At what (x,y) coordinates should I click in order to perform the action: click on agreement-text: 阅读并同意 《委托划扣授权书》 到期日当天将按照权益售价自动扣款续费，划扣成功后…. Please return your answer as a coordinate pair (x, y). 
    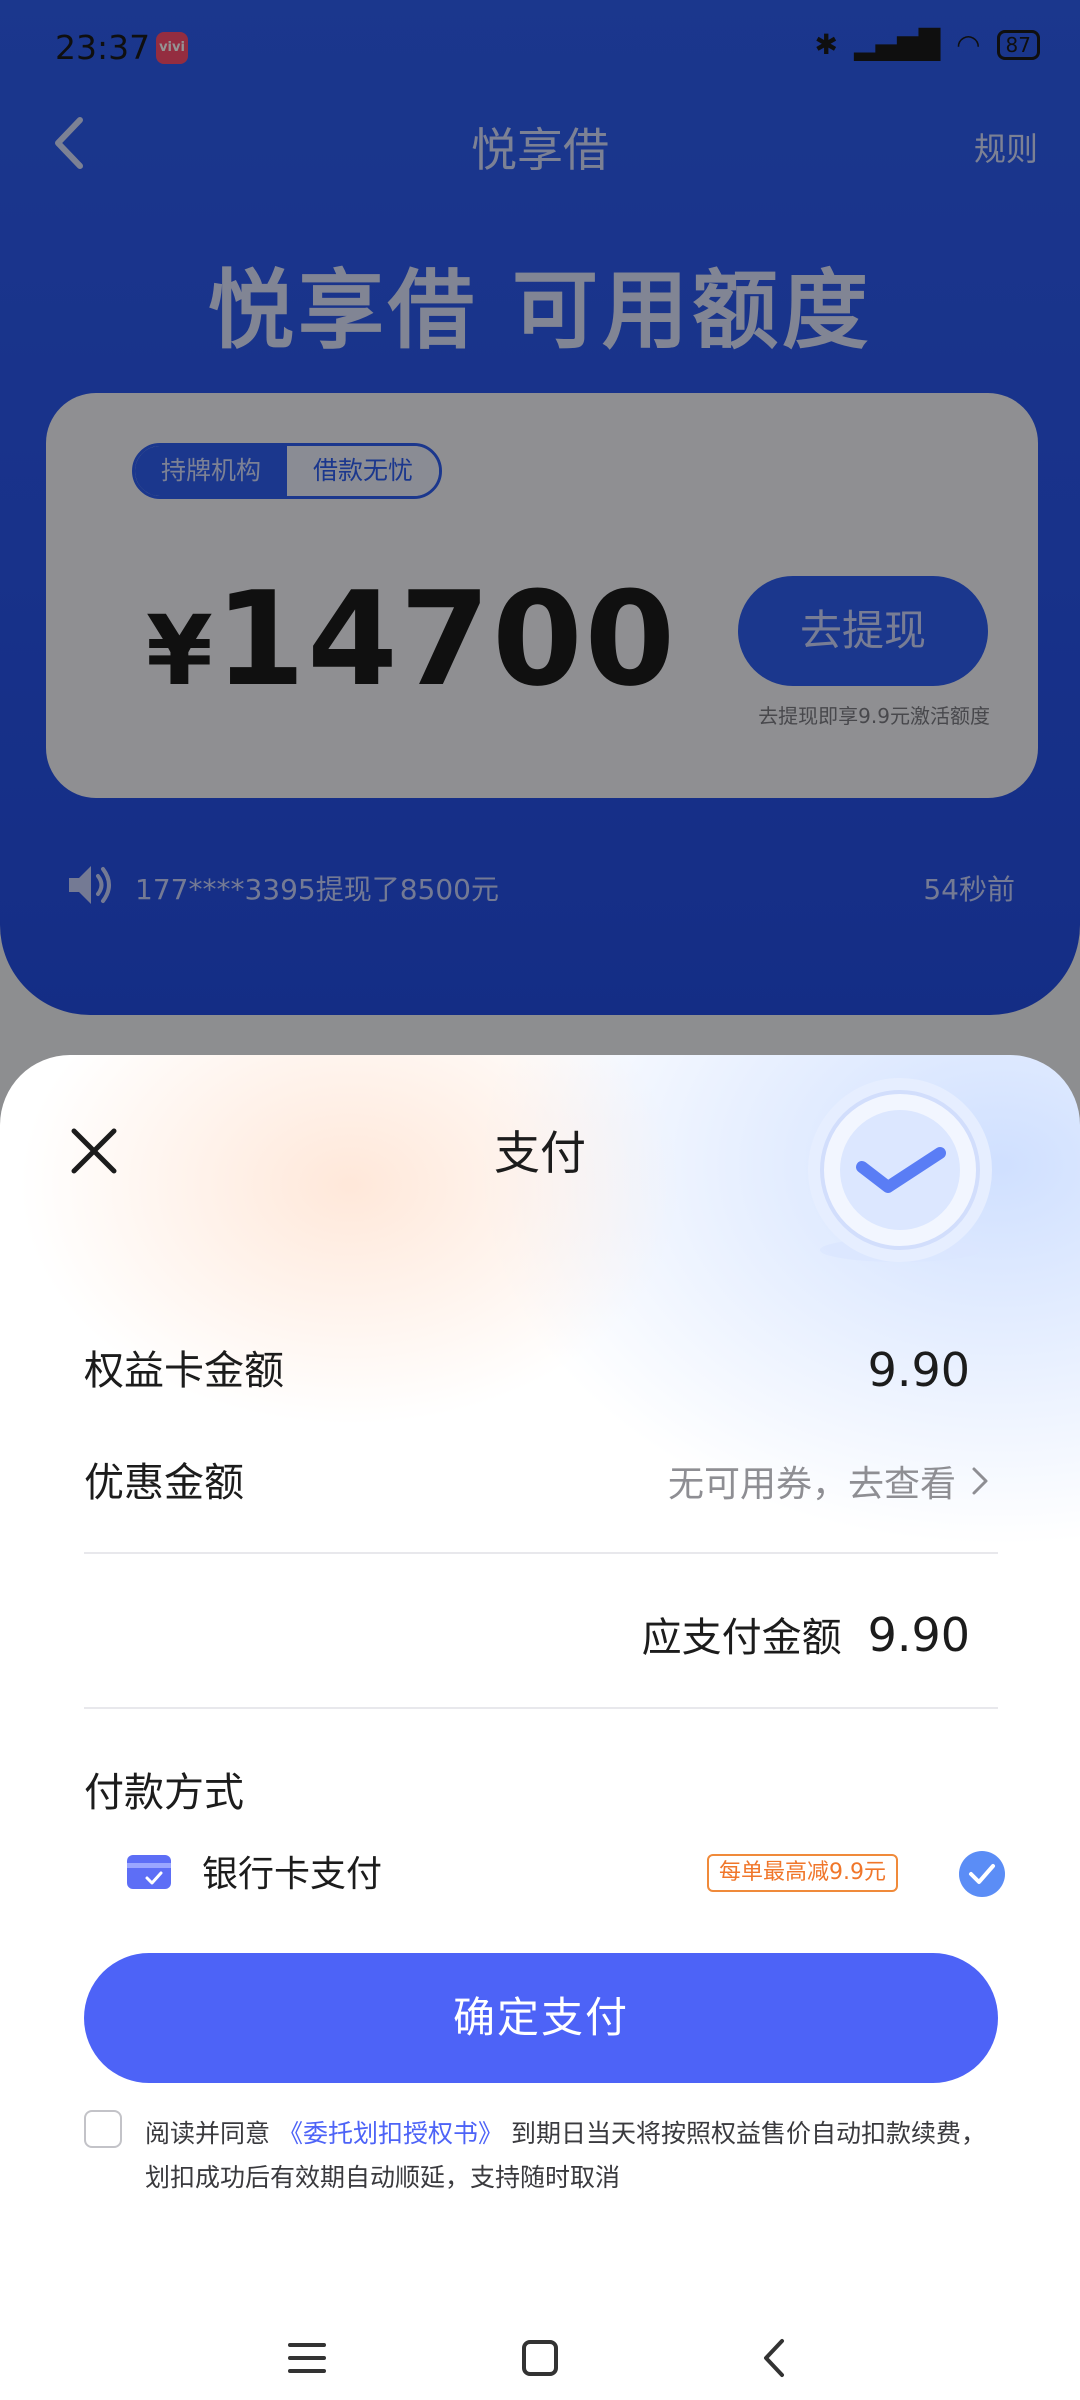
    Looking at the image, I should click on (570, 2156).